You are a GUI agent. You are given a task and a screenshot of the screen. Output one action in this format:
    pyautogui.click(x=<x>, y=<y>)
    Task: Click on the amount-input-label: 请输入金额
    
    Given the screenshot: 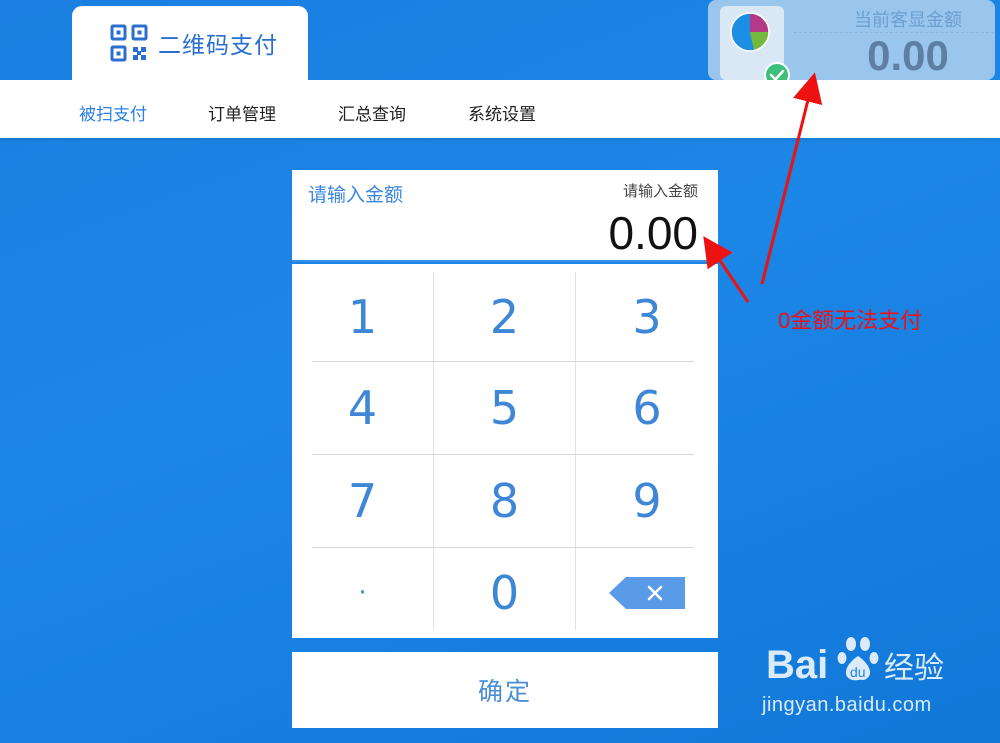 What is the action you would take?
    pyautogui.click(x=356, y=195)
    